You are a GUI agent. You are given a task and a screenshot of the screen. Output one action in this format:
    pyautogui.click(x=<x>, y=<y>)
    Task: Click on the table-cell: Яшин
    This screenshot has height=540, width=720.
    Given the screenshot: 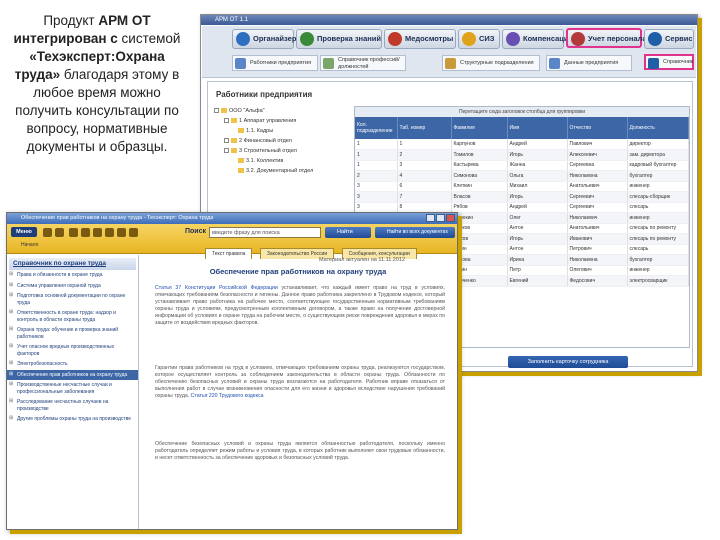 What is the action you would take?
    pyautogui.click(x=479, y=249)
    